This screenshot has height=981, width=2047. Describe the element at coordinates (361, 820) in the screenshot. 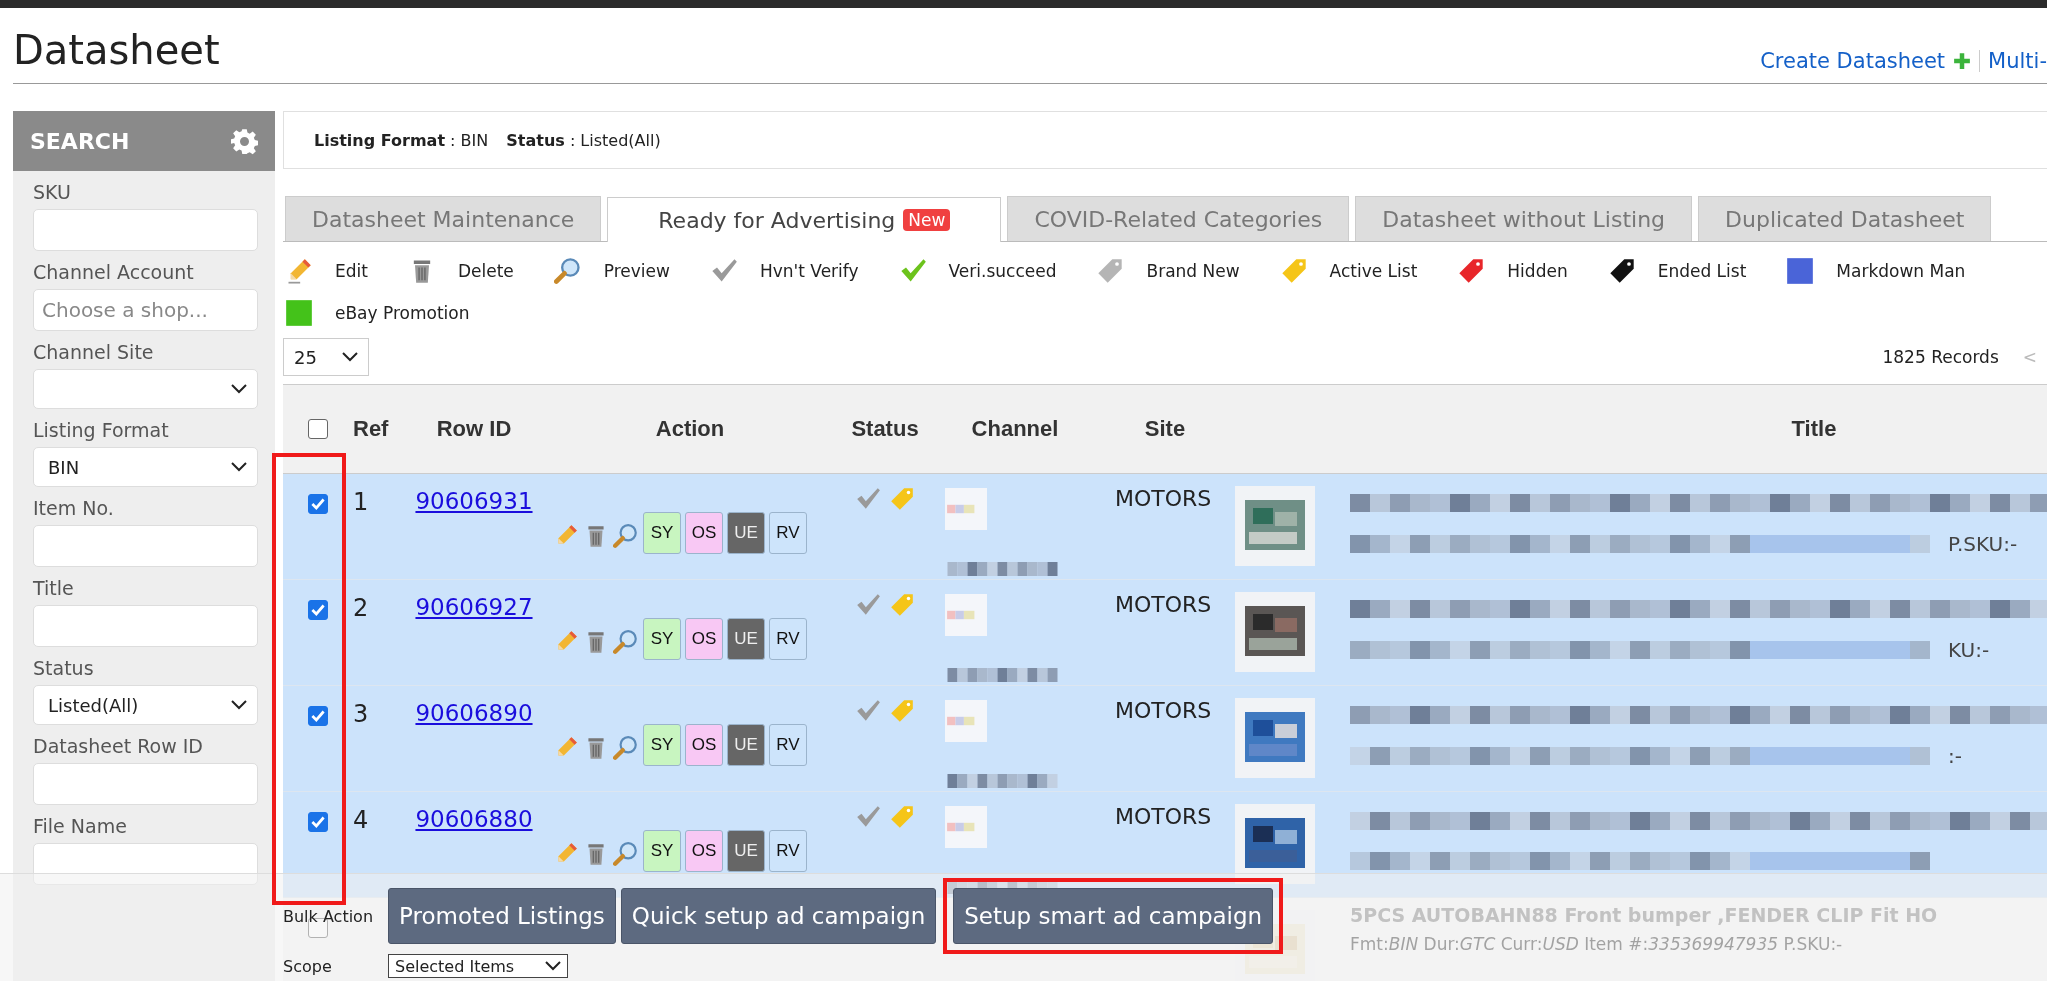

I see `ref-number: 4` at that location.